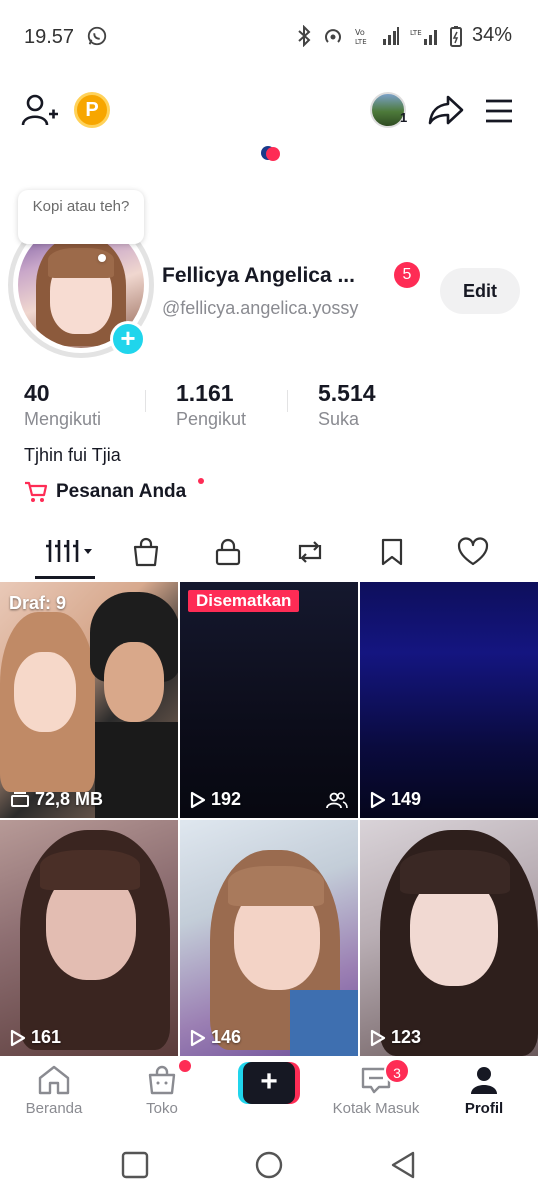 This screenshot has width=538, height=1200. Describe the element at coordinates (128, 339) in the screenshot. I see `add-story-button: +` at that location.